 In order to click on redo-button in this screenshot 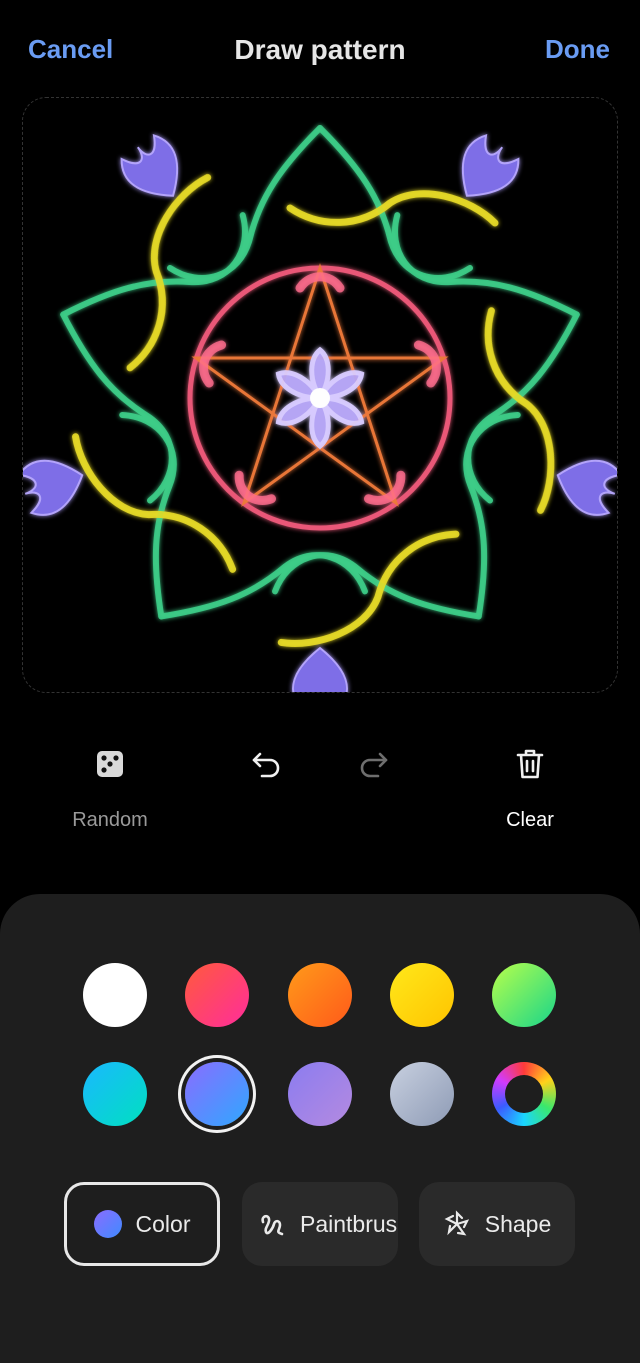, I will do `click(374, 766)`.